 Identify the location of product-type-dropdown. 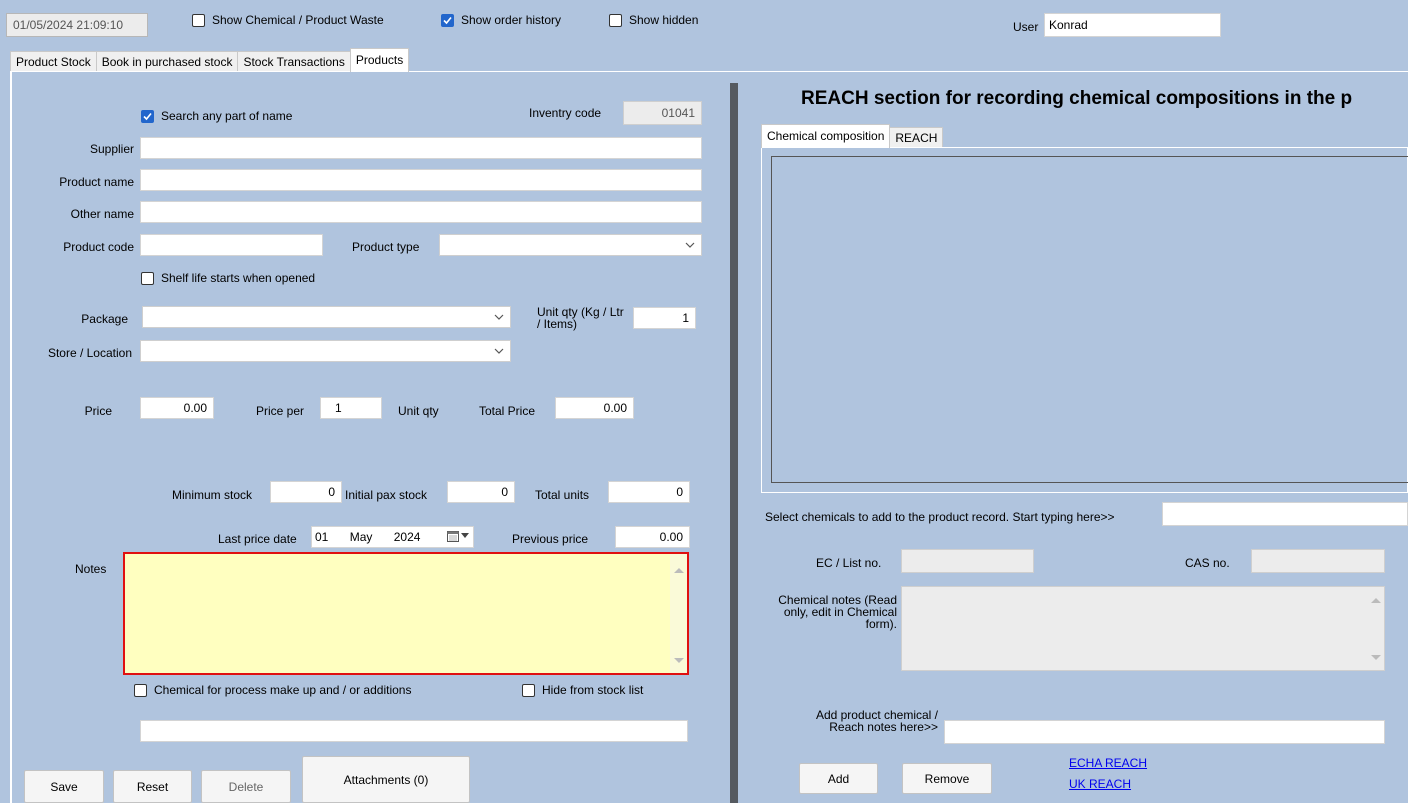
(570, 245).